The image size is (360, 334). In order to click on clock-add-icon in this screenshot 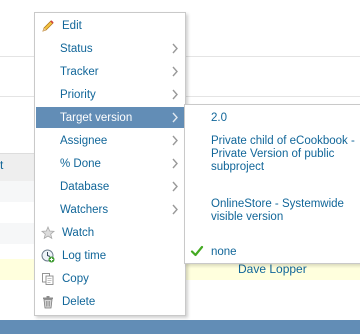, I will do `click(48, 256)`.